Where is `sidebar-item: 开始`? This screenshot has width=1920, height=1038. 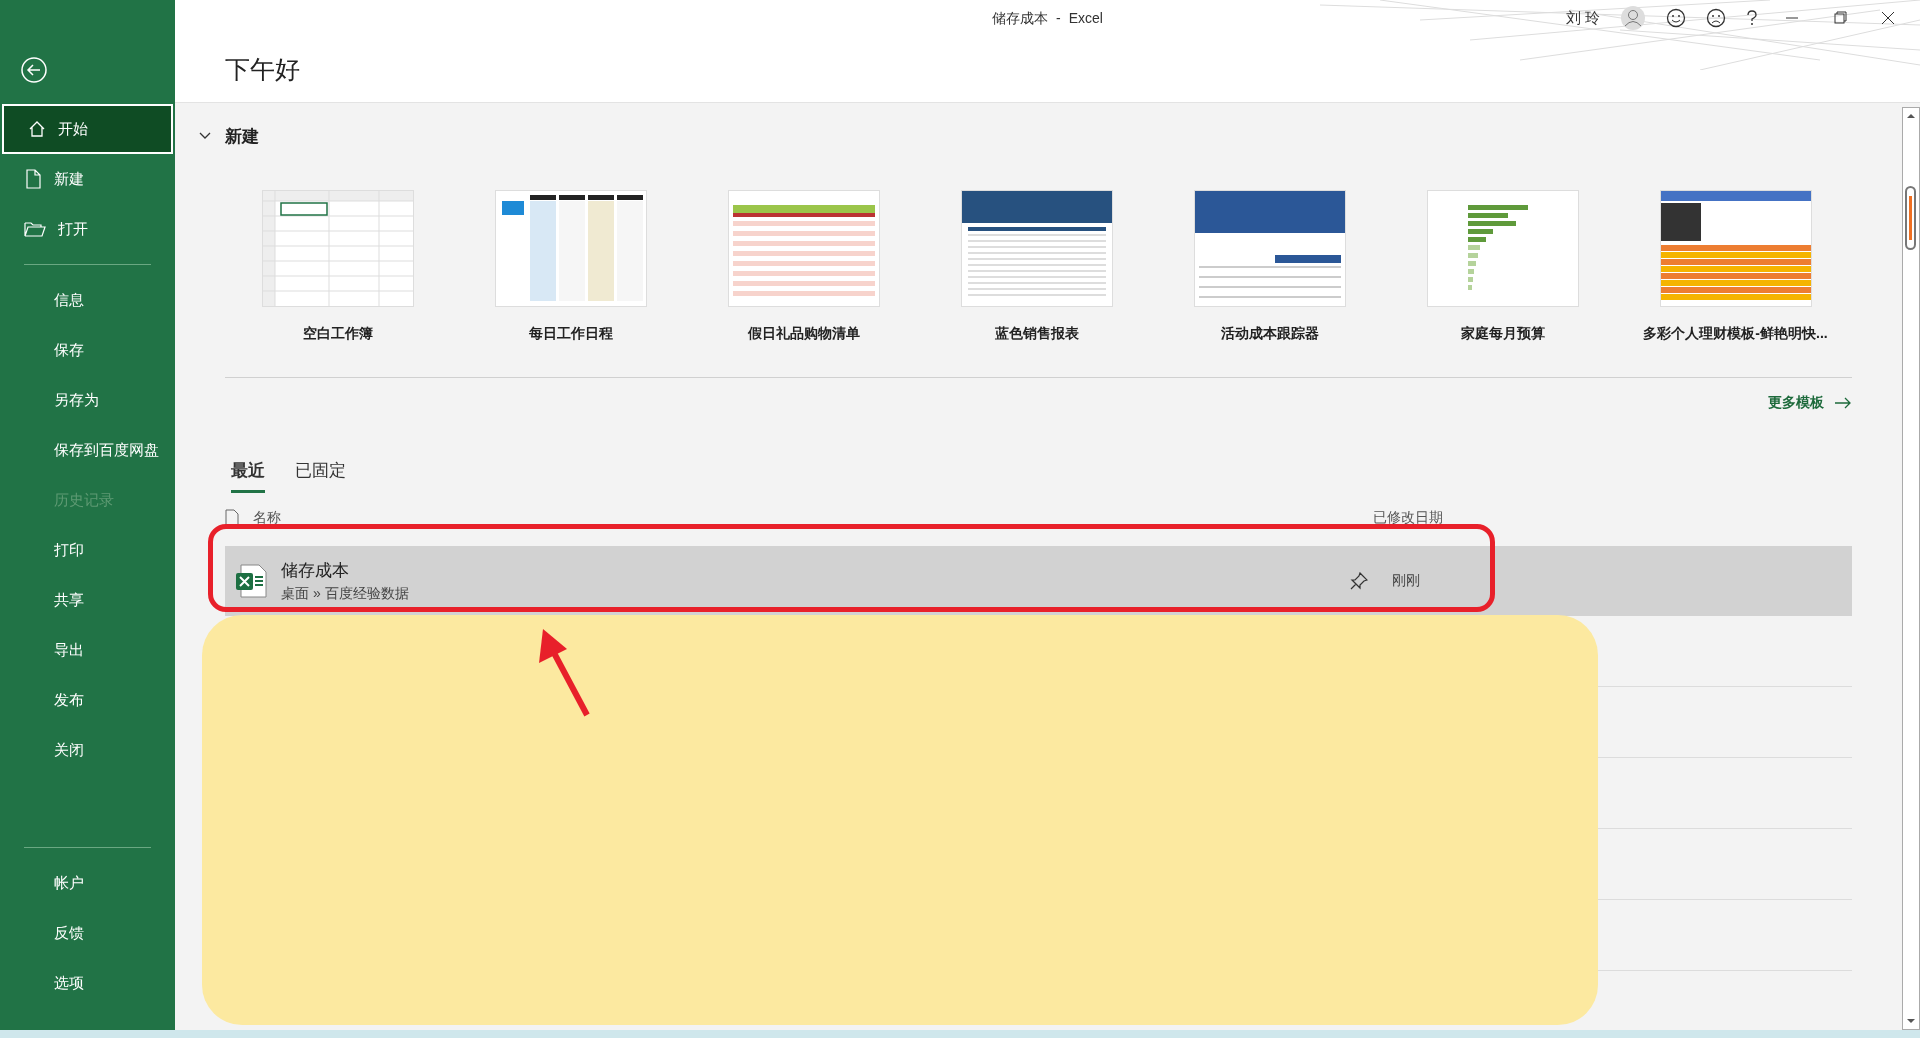
sidebar-item: 开始 is located at coordinates (87, 129).